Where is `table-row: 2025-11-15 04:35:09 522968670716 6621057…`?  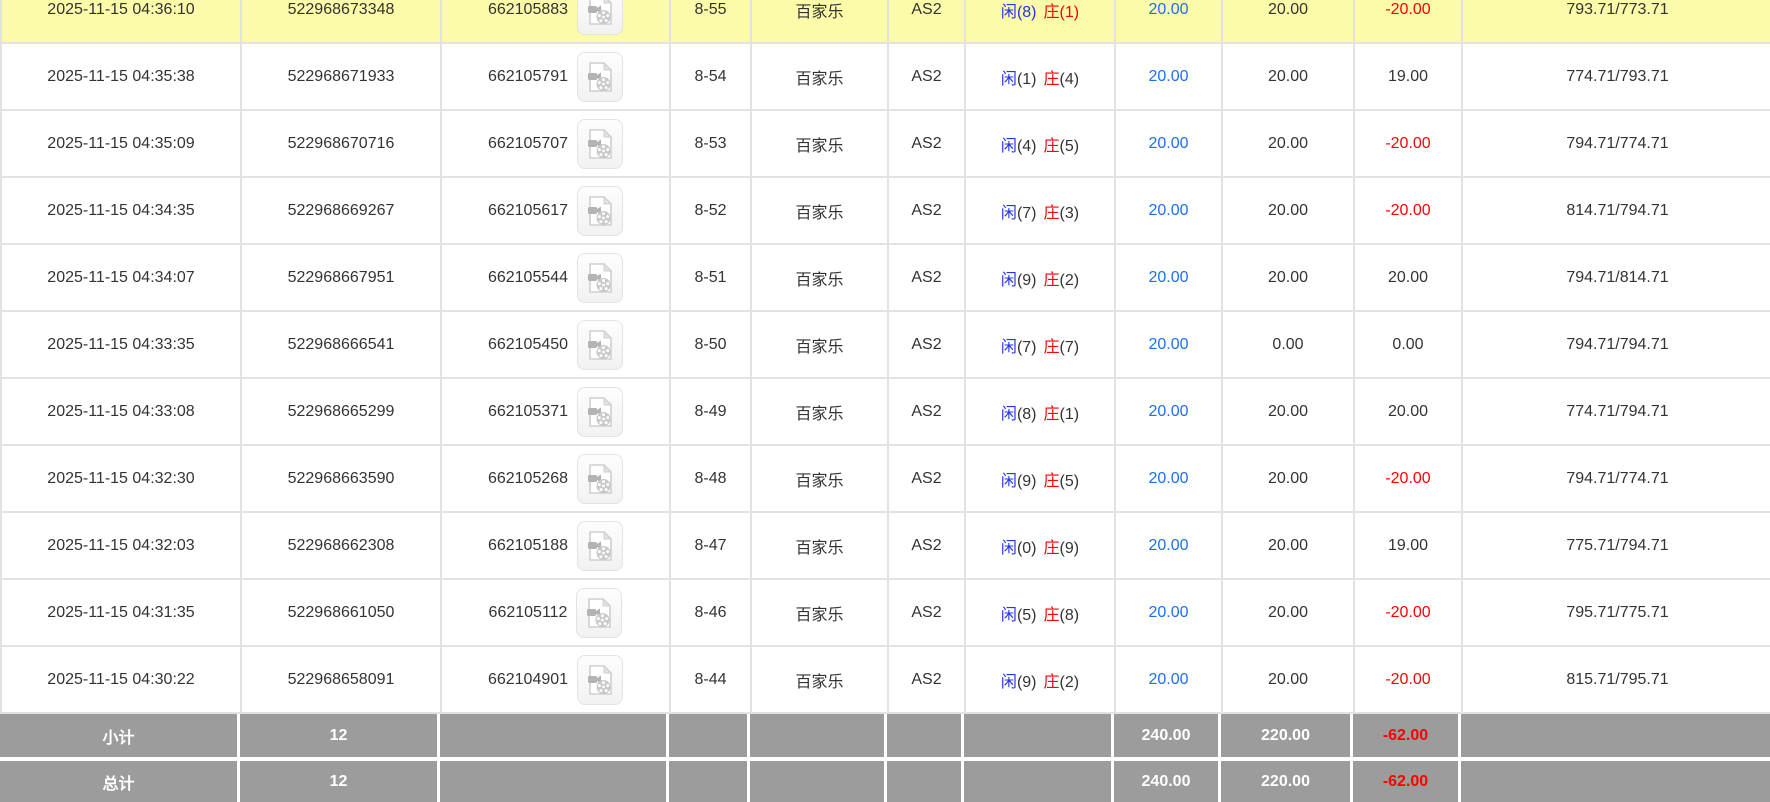
table-row: 2025-11-15 04:35:09 522968670716 6621057… is located at coordinates (885, 142).